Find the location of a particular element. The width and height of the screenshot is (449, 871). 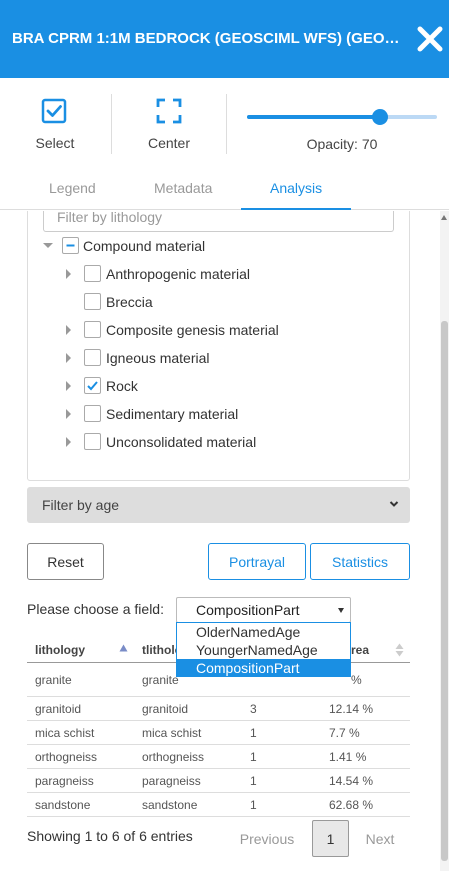

reset-button: Reset is located at coordinates (65, 561).